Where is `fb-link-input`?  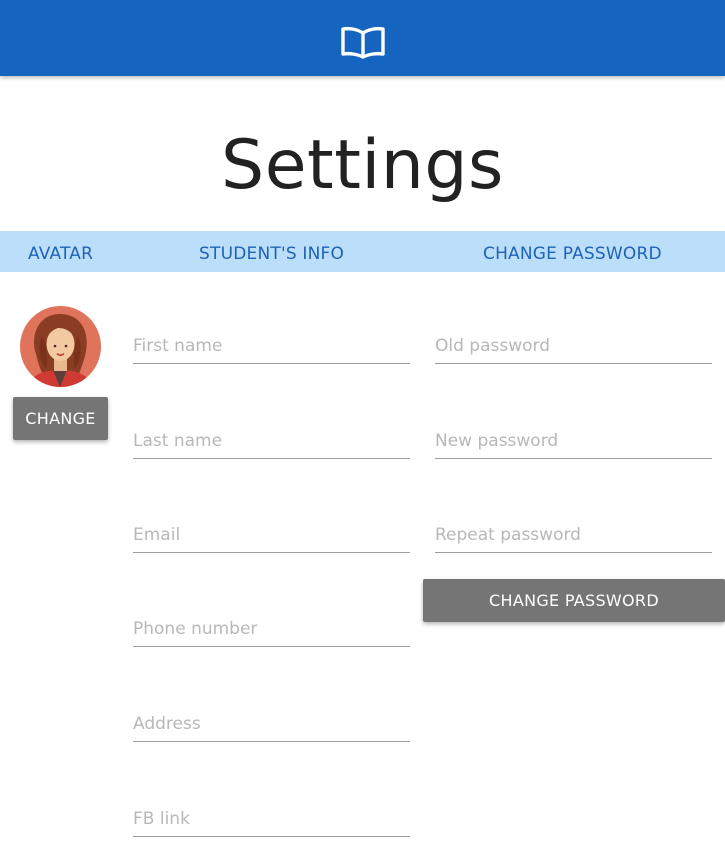 fb-link-input is located at coordinates (271, 819).